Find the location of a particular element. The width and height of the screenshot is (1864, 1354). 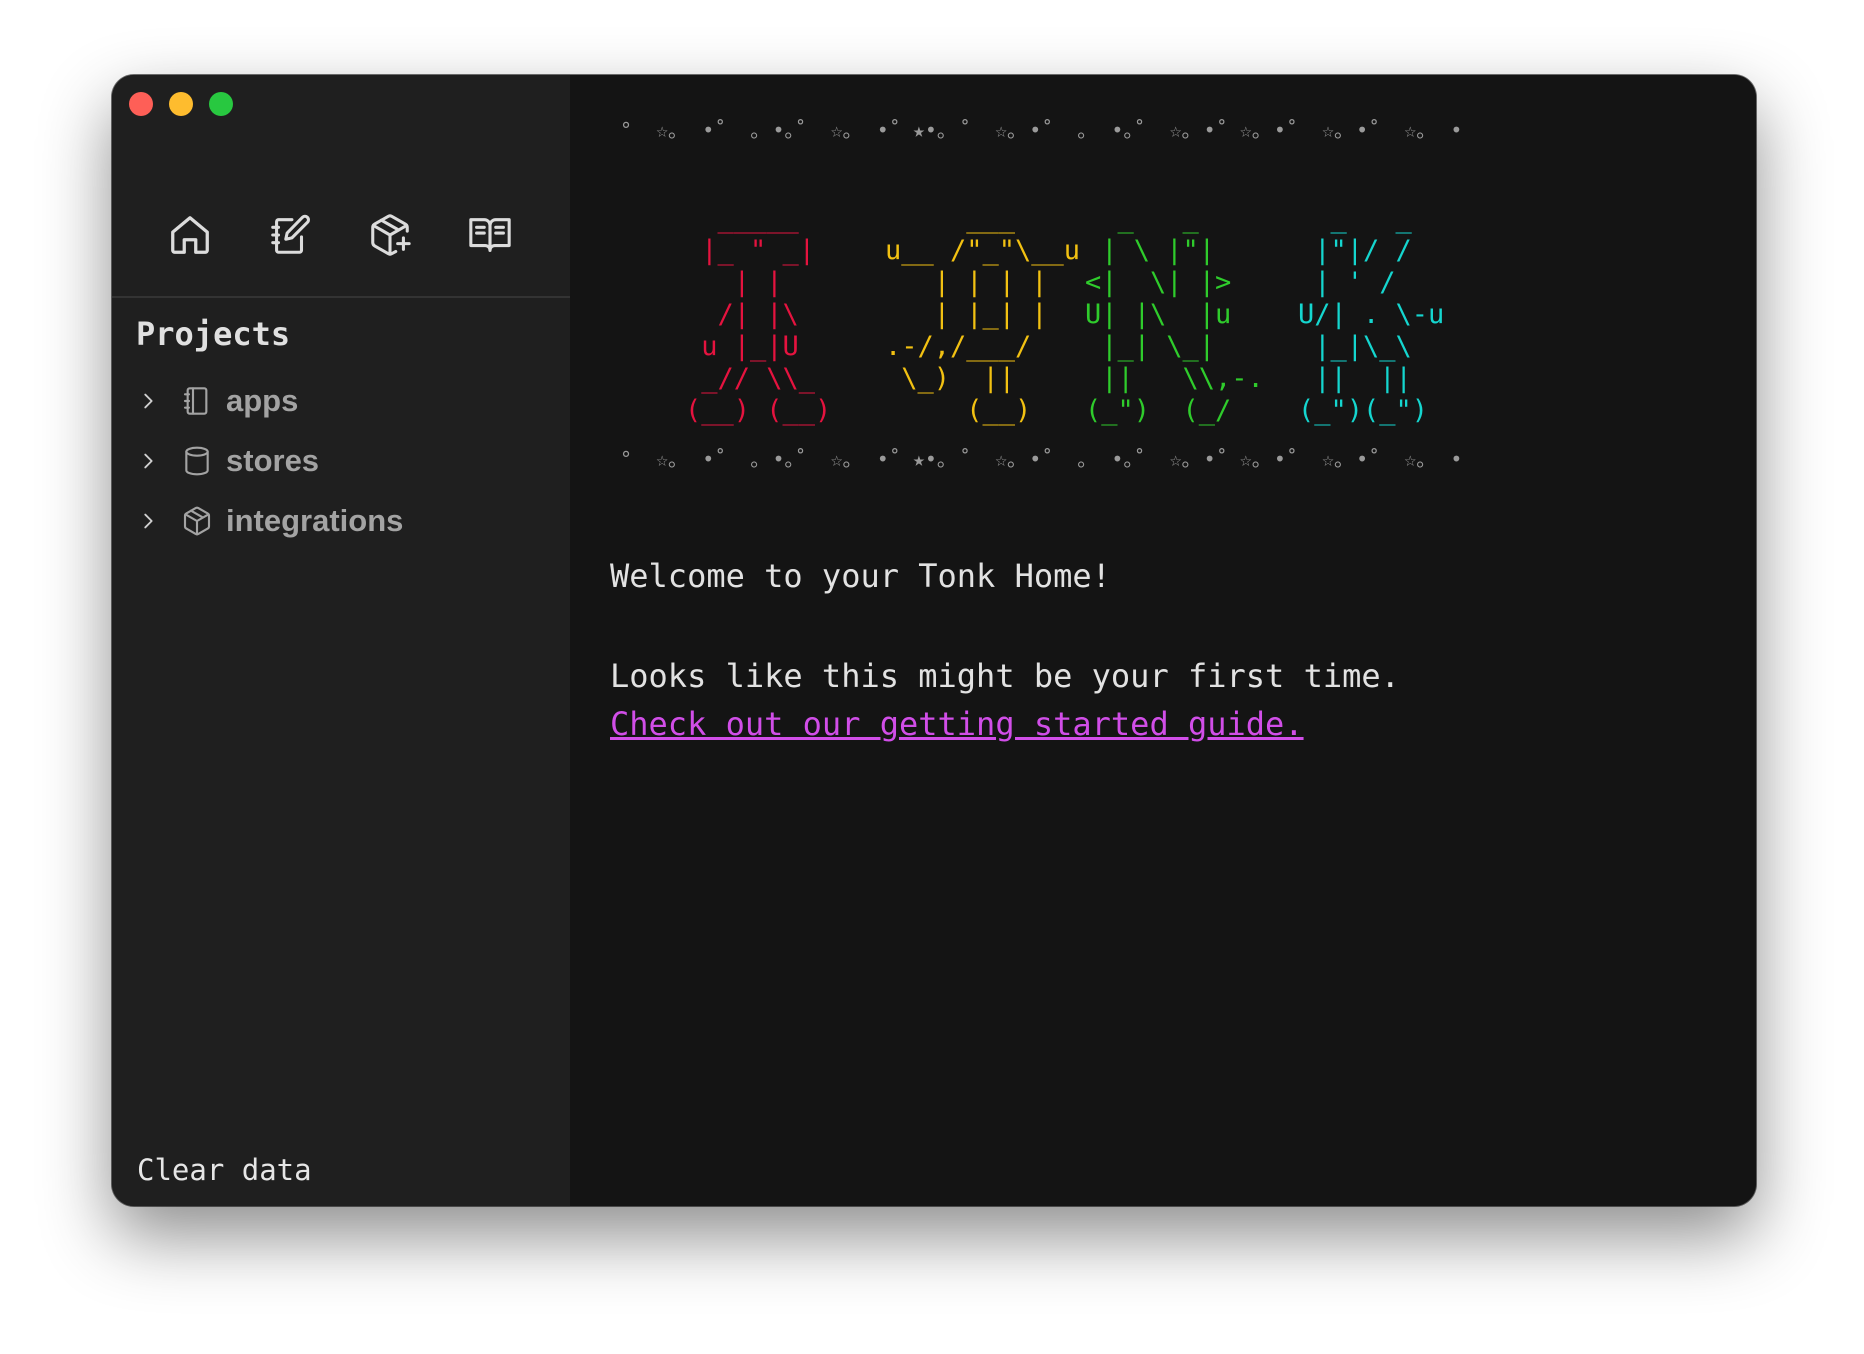

tree-item-integrations: integrations is located at coordinates (269, 521).